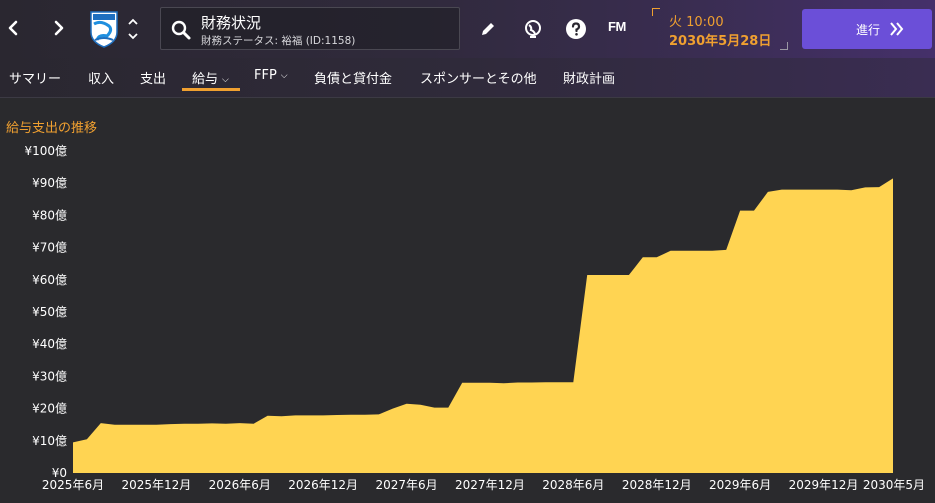  What do you see at coordinates (49, 215) in the screenshot?
I see `y-tick-label: ¥80億` at bounding box center [49, 215].